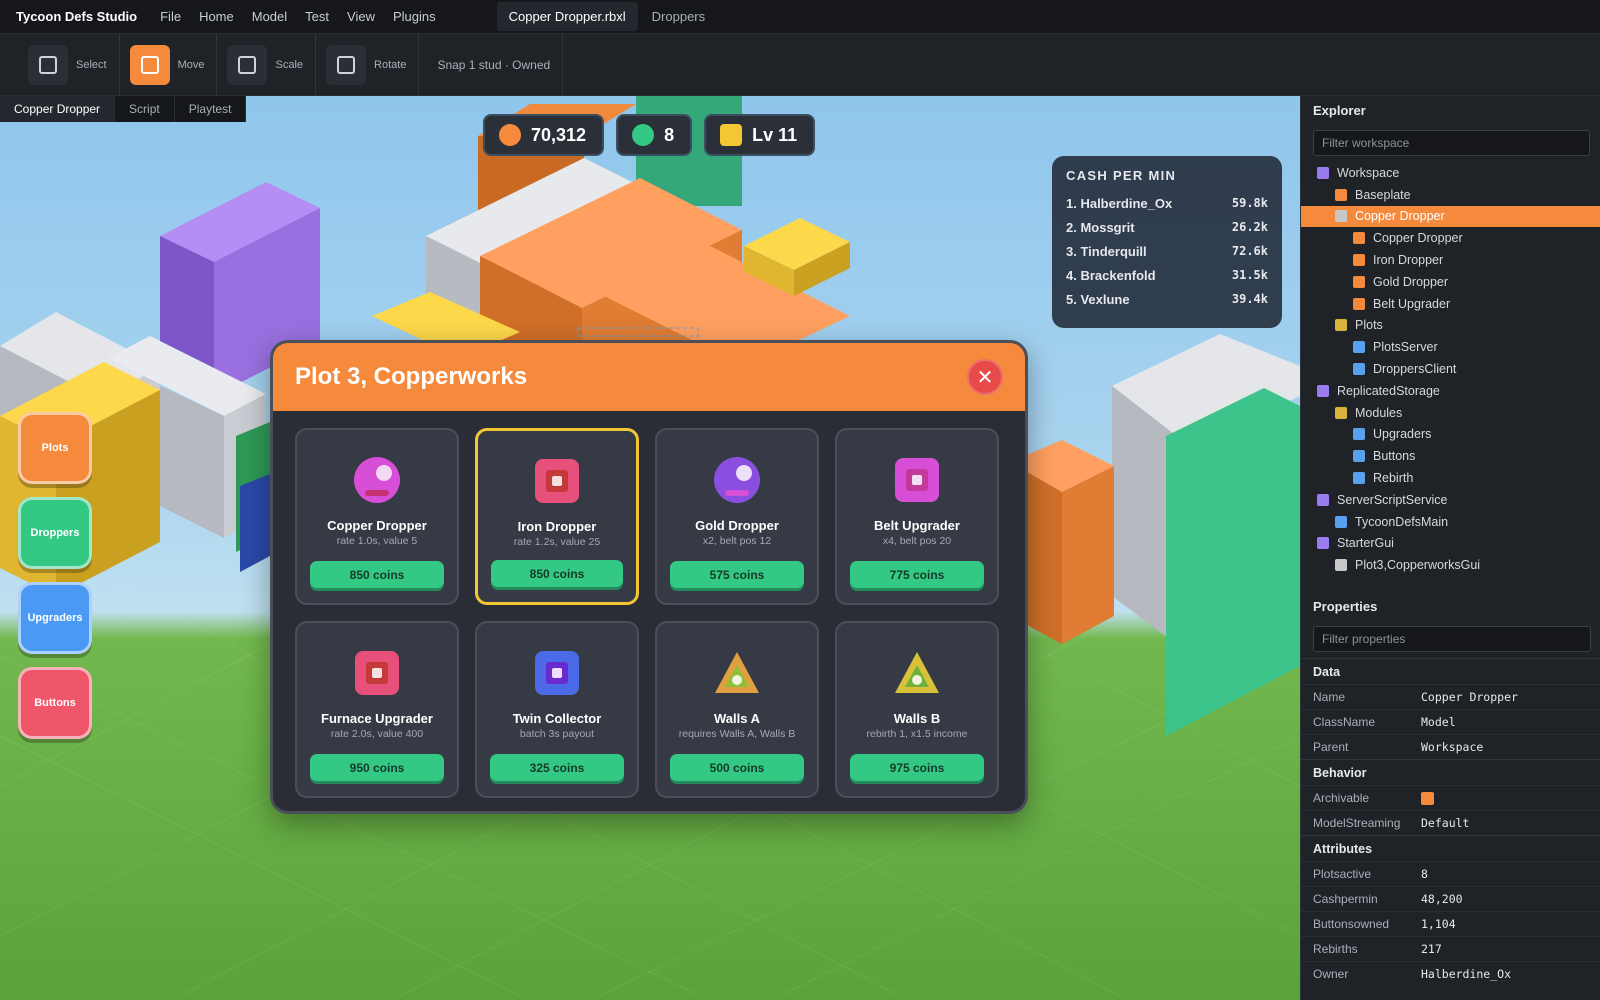 This screenshot has width=1600, height=1000. Describe the element at coordinates (1450, 347) in the screenshot. I see `explorer-node: PlotsServer` at that location.